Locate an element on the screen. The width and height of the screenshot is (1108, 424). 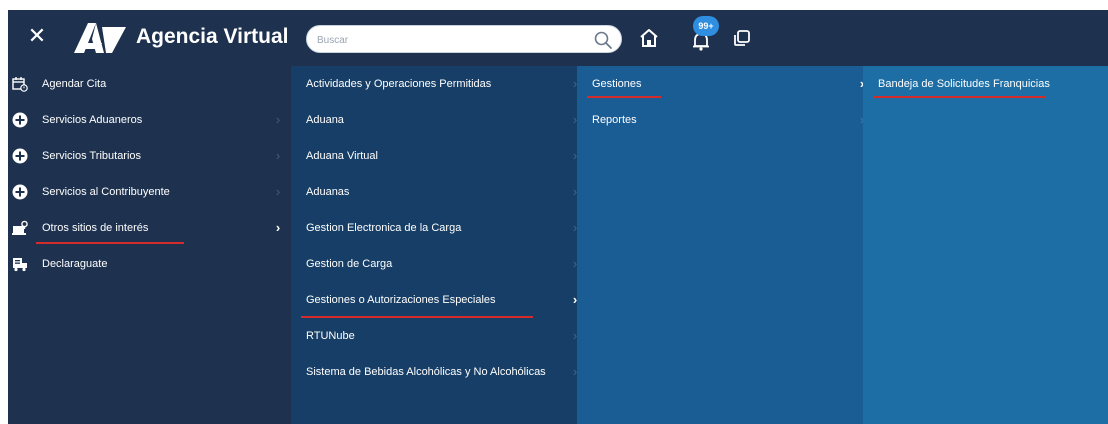
menu-item-label: Aduanas is located at coordinates (328, 192).